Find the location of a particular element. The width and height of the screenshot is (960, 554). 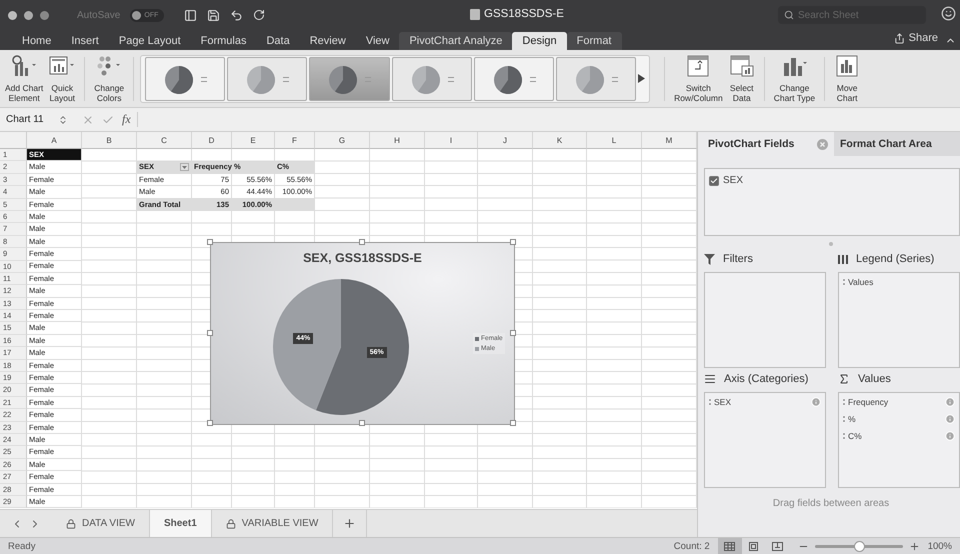

change-colors-button: Change Colors is located at coordinates (109, 78).